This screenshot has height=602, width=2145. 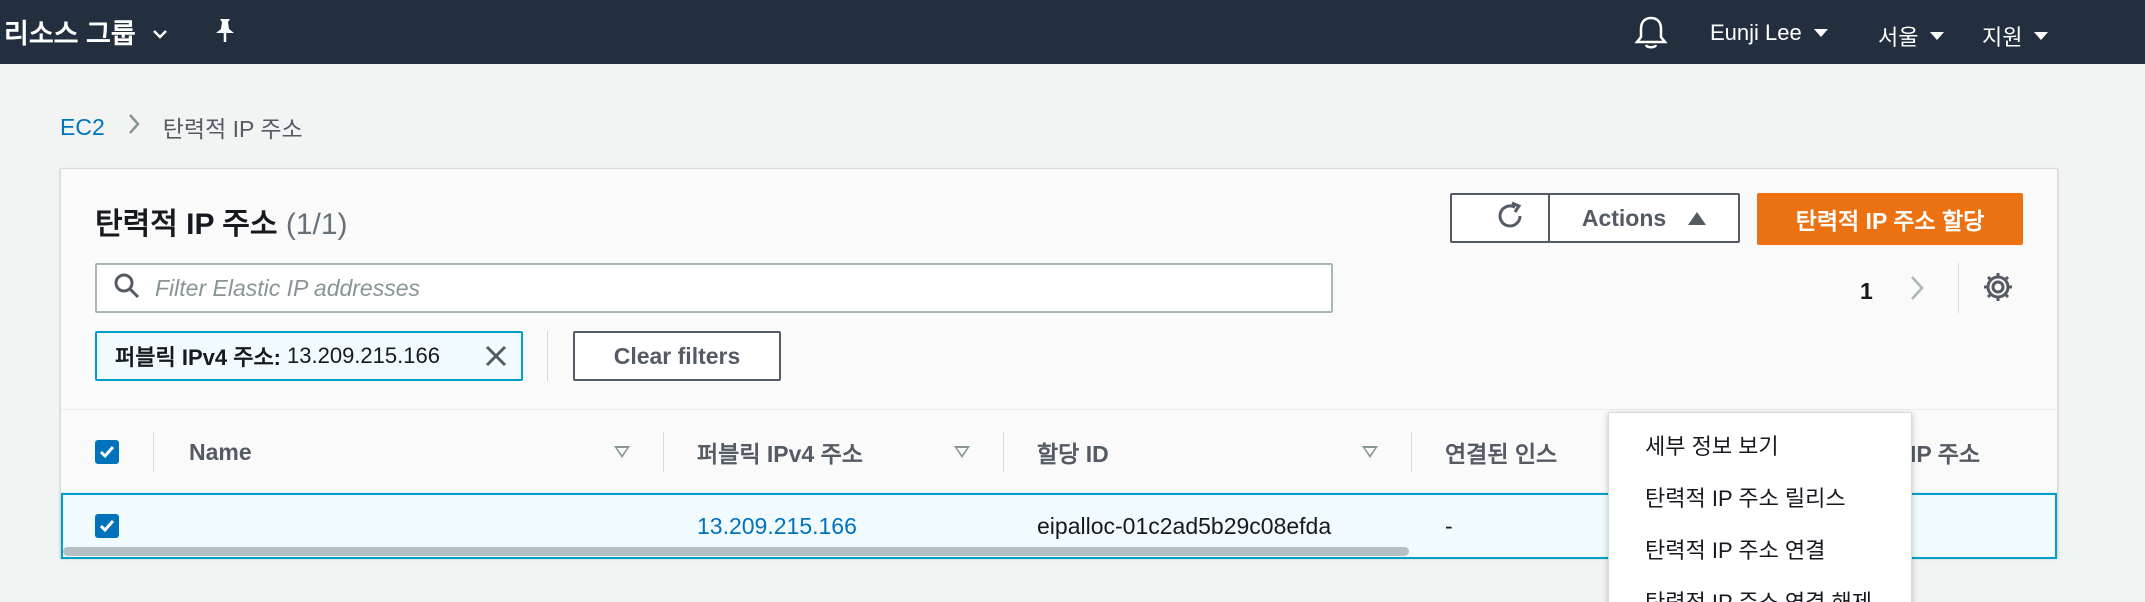 I want to click on region-menu: 서울, so click(x=1911, y=36).